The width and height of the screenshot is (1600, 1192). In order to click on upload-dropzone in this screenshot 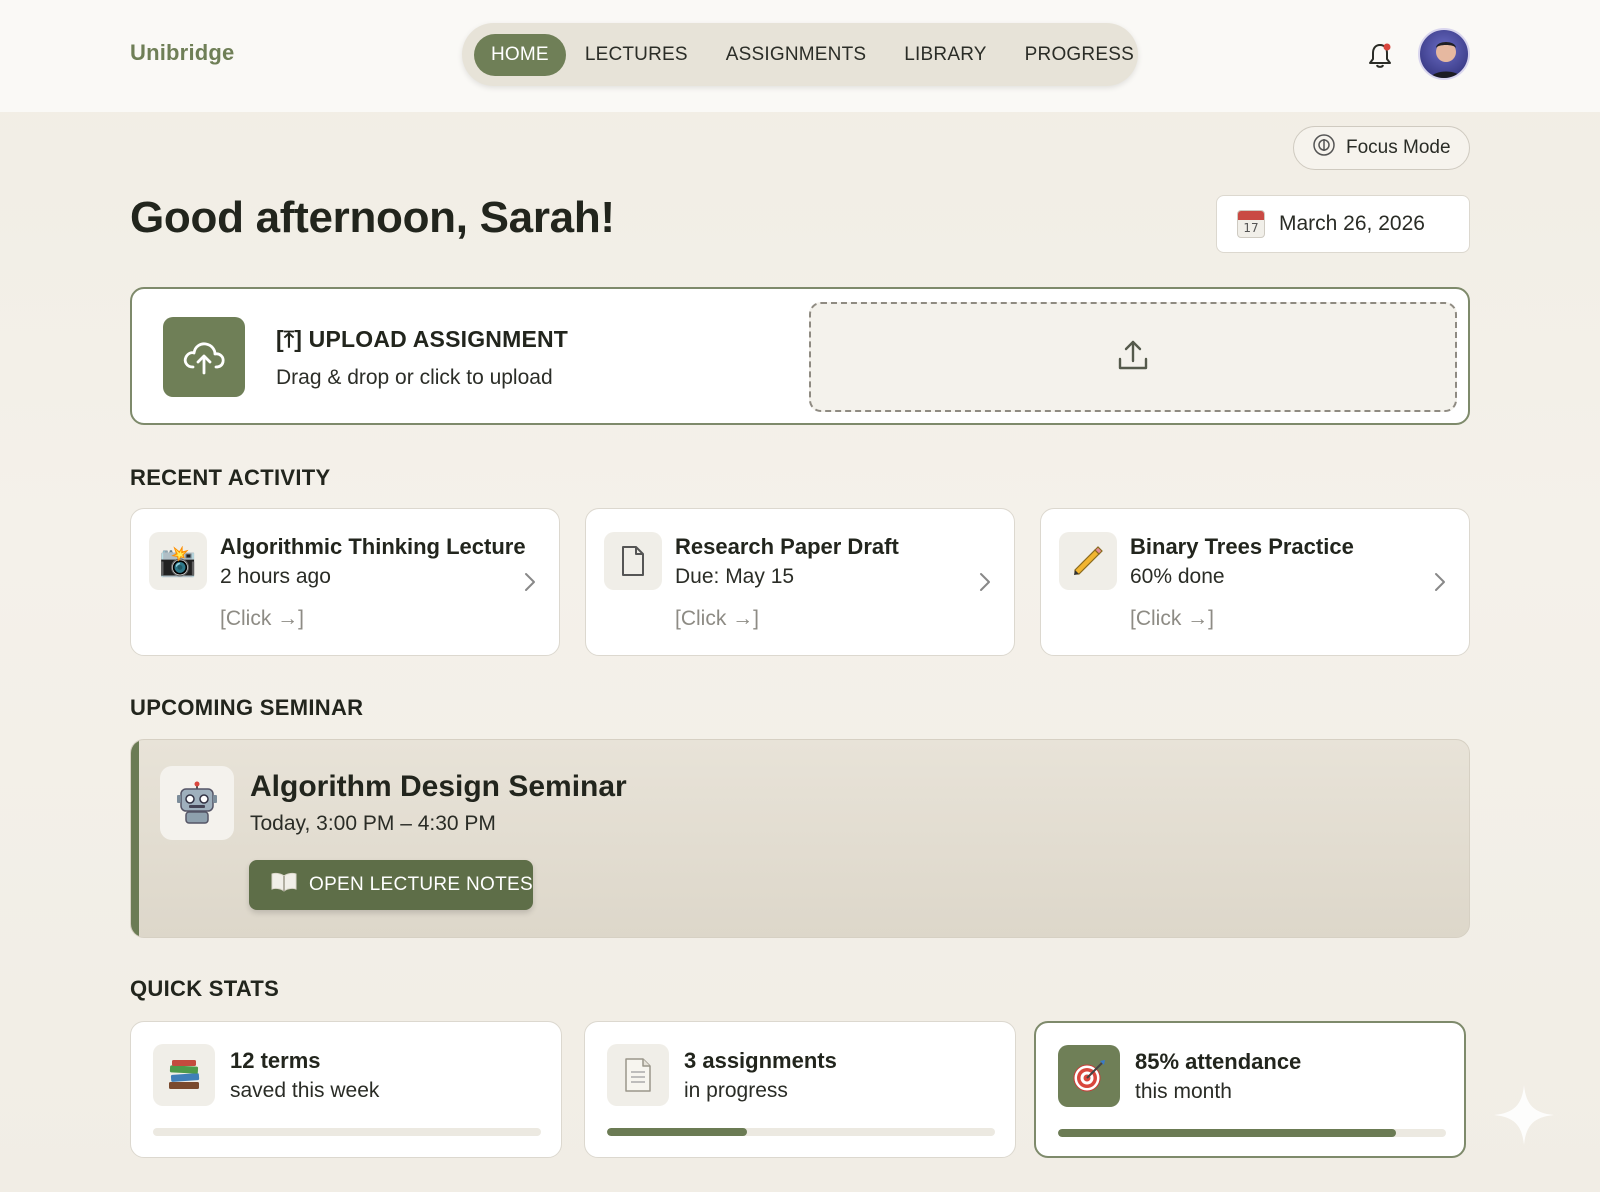, I will do `click(1133, 357)`.